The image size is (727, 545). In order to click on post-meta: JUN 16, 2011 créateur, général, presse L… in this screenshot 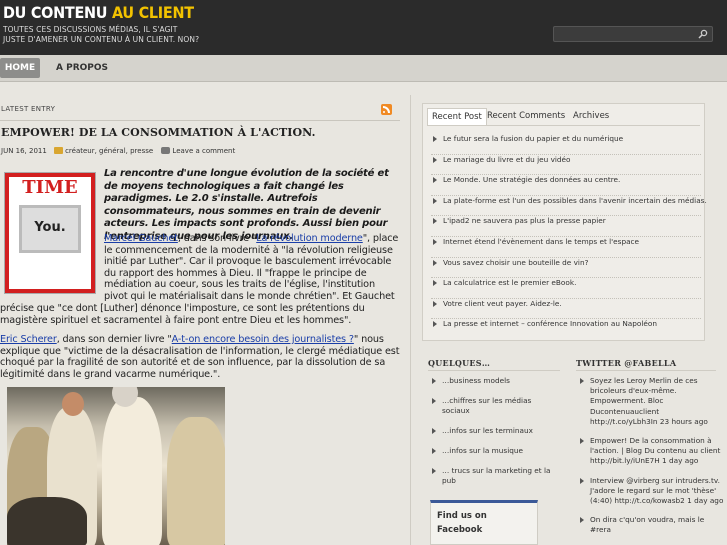, I will do `click(119, 151)`.